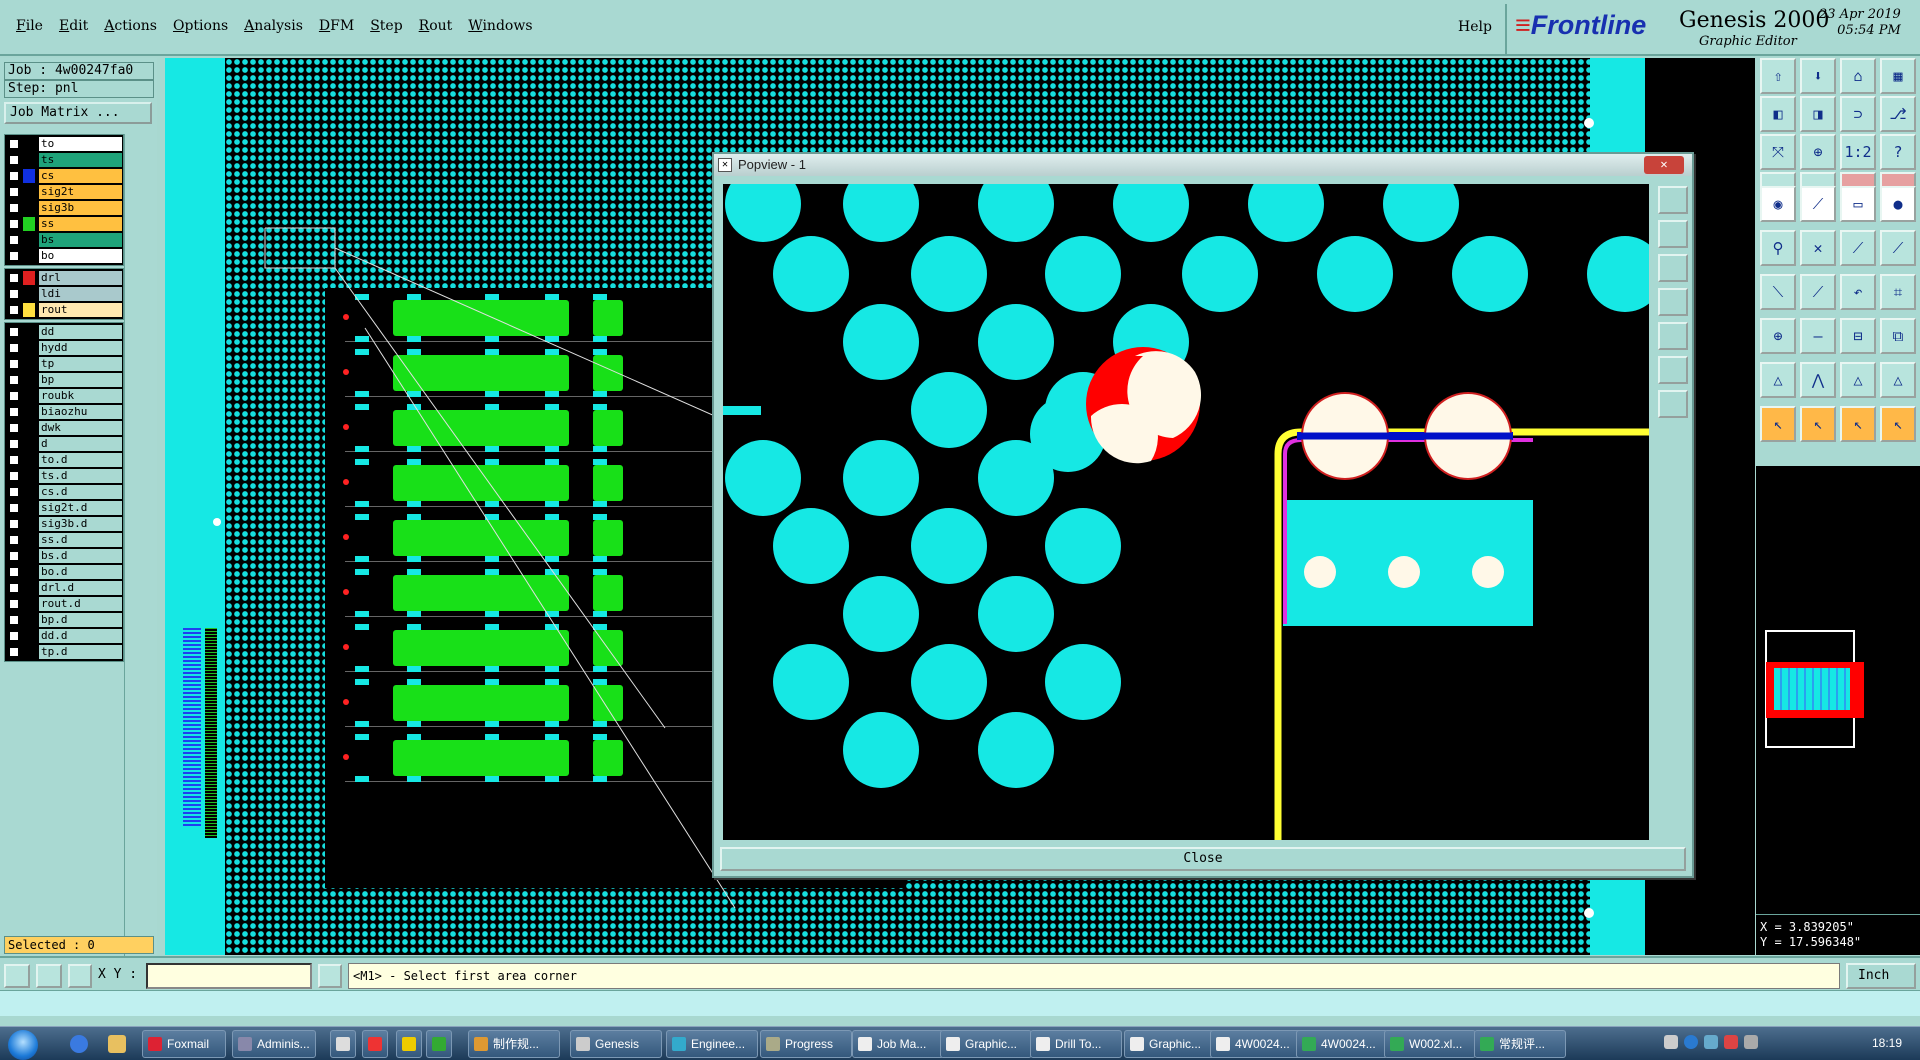 This screenshot has width=1920, height=1060. What do you see at coordinates (1671, 1042) in the screenshot?
I see `tray-keyboard-icon` at bounding box center [1671, 1042].